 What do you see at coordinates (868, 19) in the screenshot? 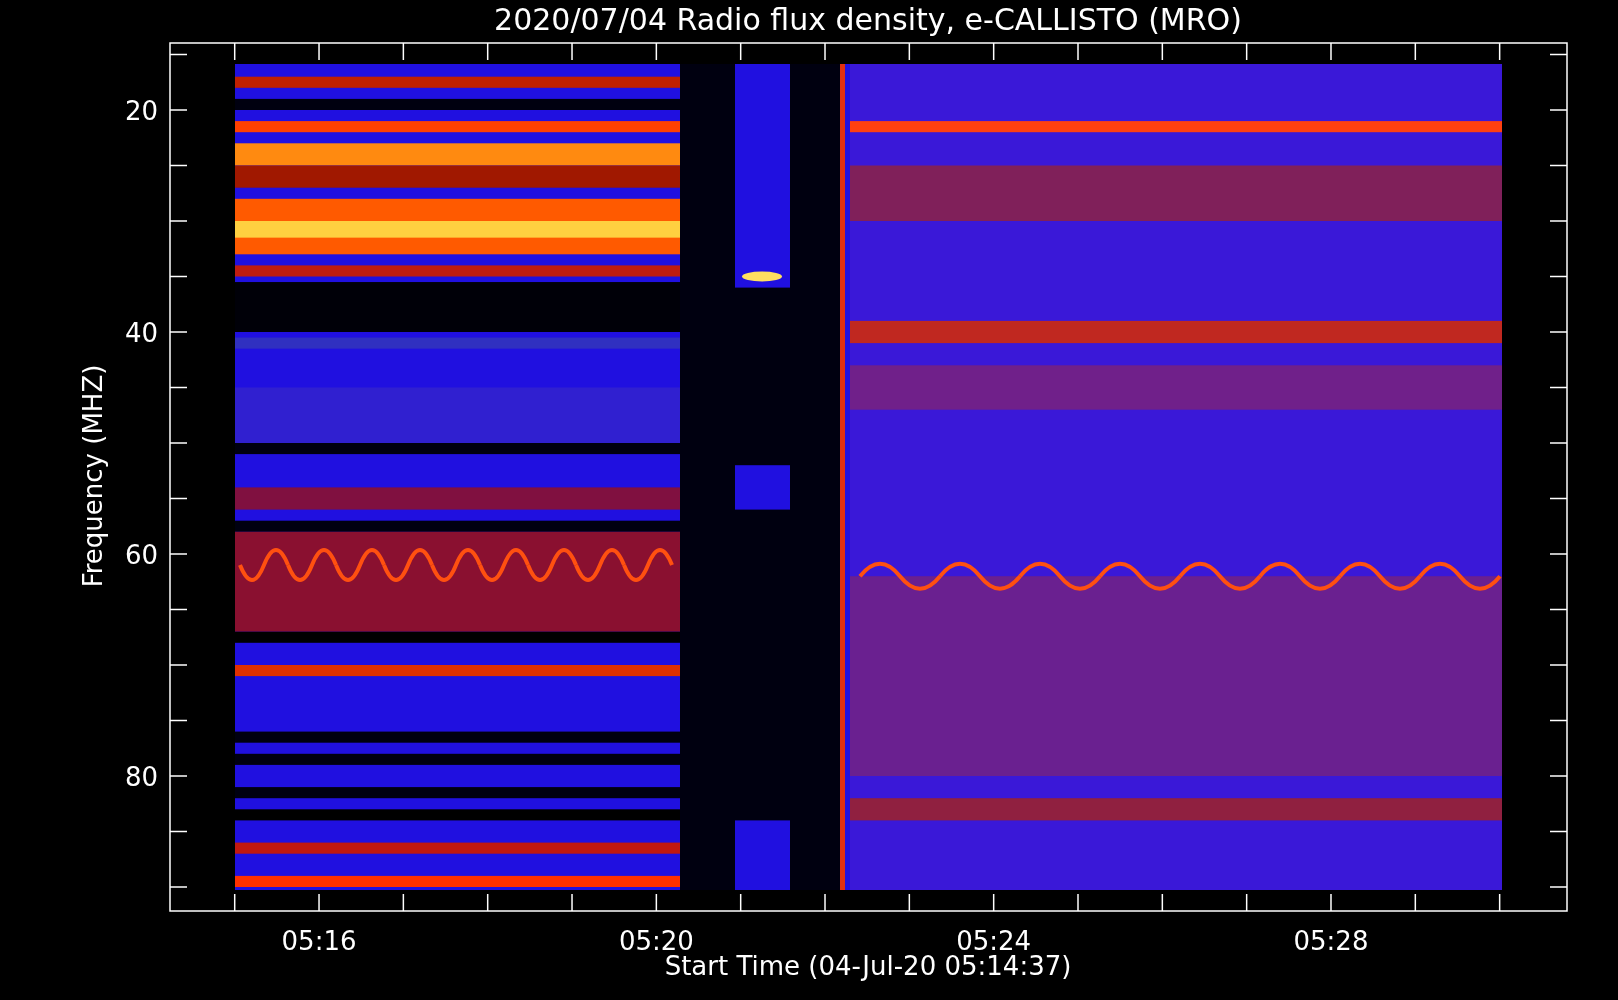
I see `chart-title: 2020/07/04 Radio flux density, e-CALLISTO (MRO)` at bounding box center [868, 19].